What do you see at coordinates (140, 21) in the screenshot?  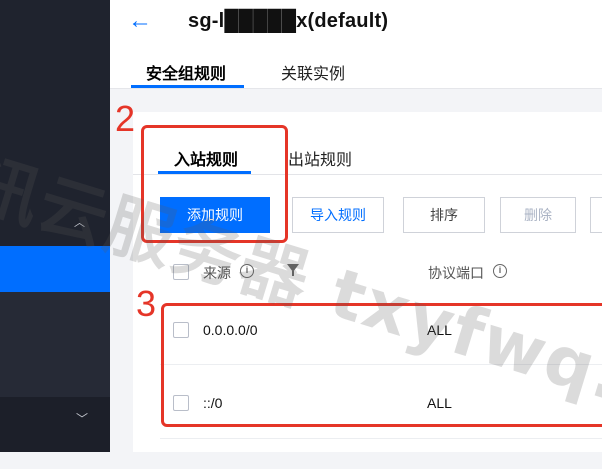 I see `arrow-left-icon: ←` at bounding box center [140, 21].